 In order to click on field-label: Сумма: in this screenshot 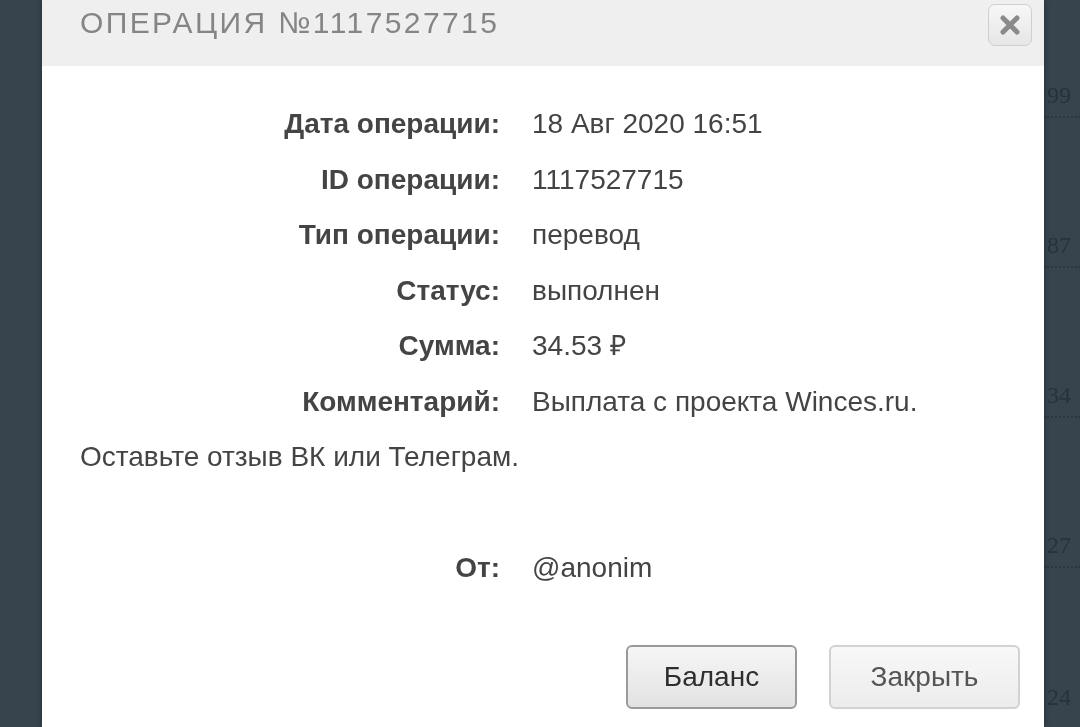, I will do `click(448, 346)`.